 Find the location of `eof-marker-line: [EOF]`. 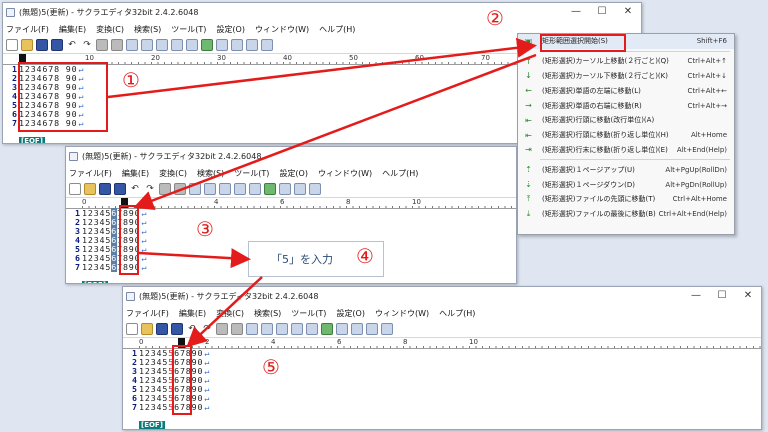

eof-marker-line: [EOF] is located at coordinates (166, 420).